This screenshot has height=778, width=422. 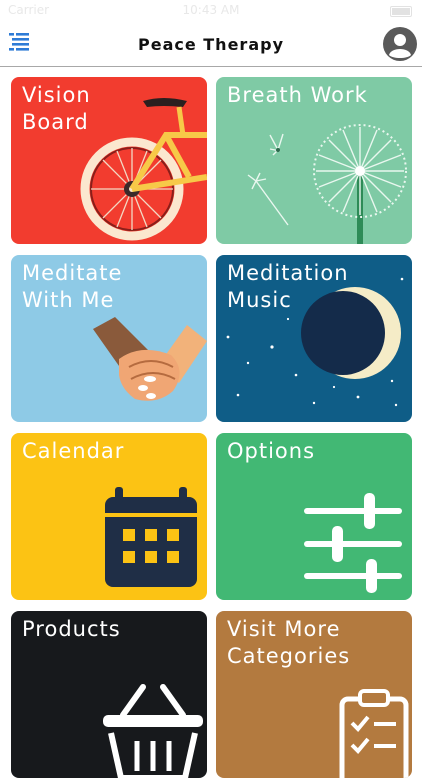 I want to click on tile-label: Visit More Categories, so click(x=289, y=642).